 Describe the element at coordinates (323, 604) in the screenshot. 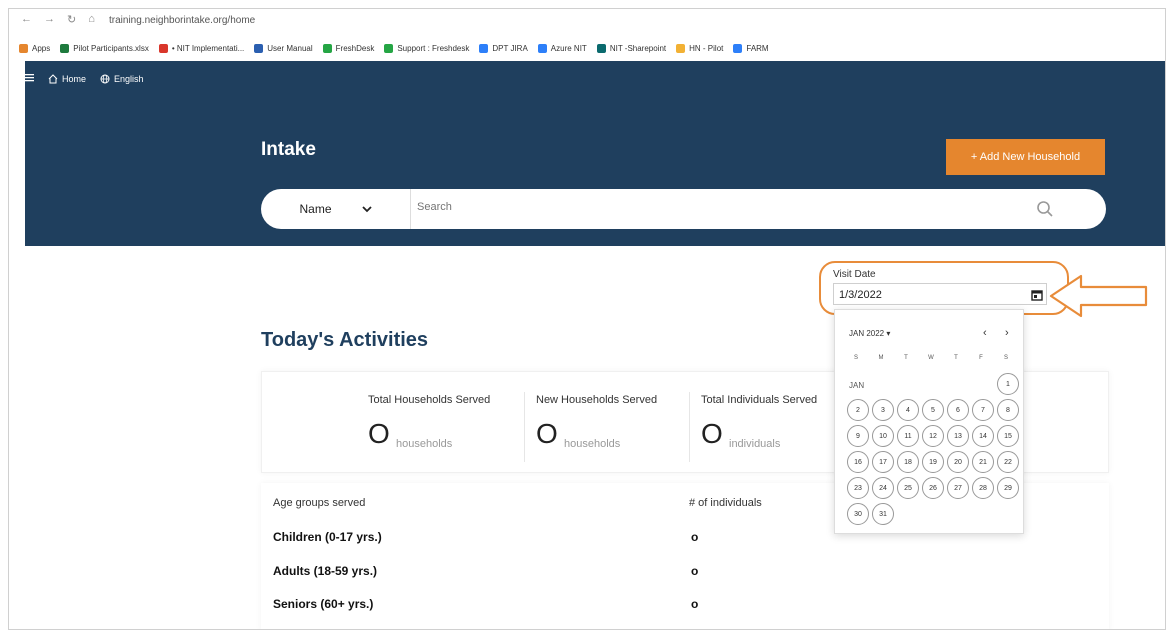

I see `age-group-label: Seniors (60+ yrs.)` at that location.